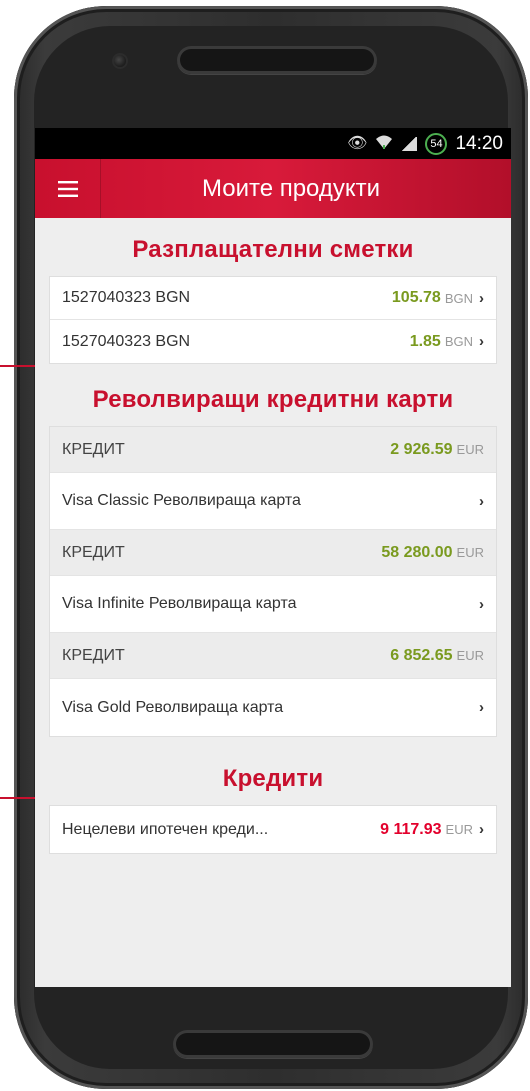  I want to click on account-balance: 1.85, so click(425, 341).